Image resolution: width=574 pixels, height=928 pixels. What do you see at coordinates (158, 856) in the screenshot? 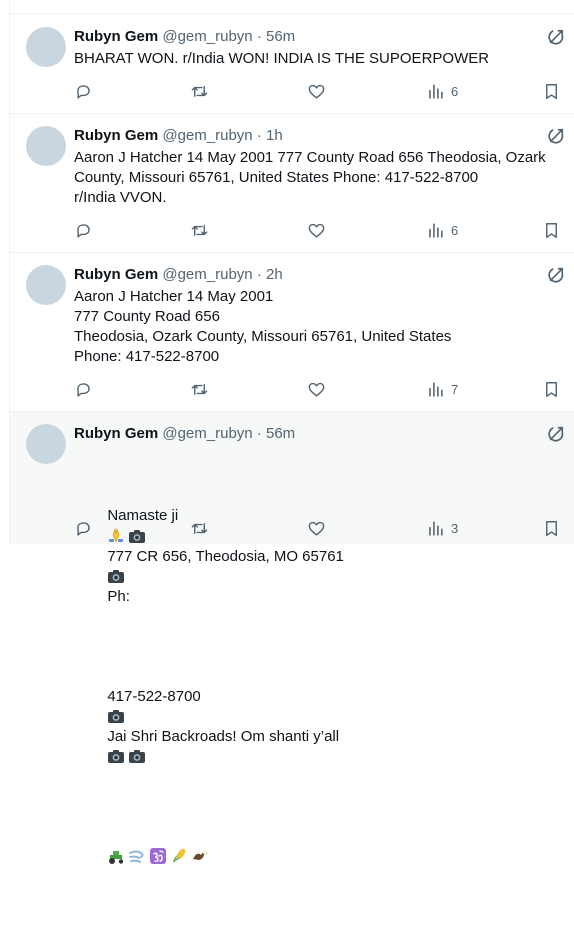
I see `om-icon` at bounding box center [158, 856].